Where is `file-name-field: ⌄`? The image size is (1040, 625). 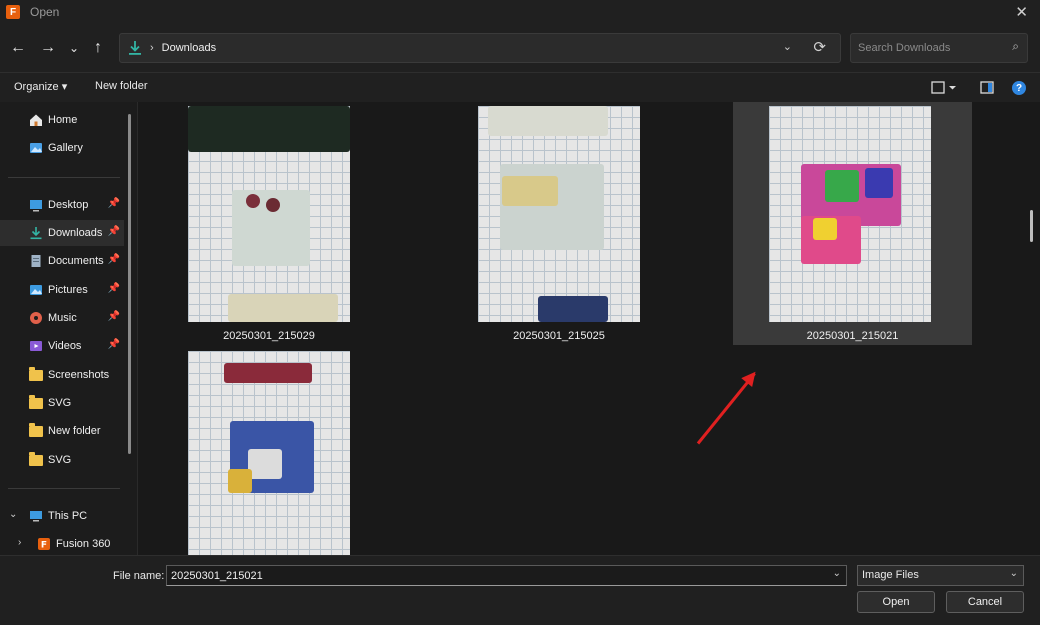
file-name-field: ⌄ is located at coordinates (506, 575).